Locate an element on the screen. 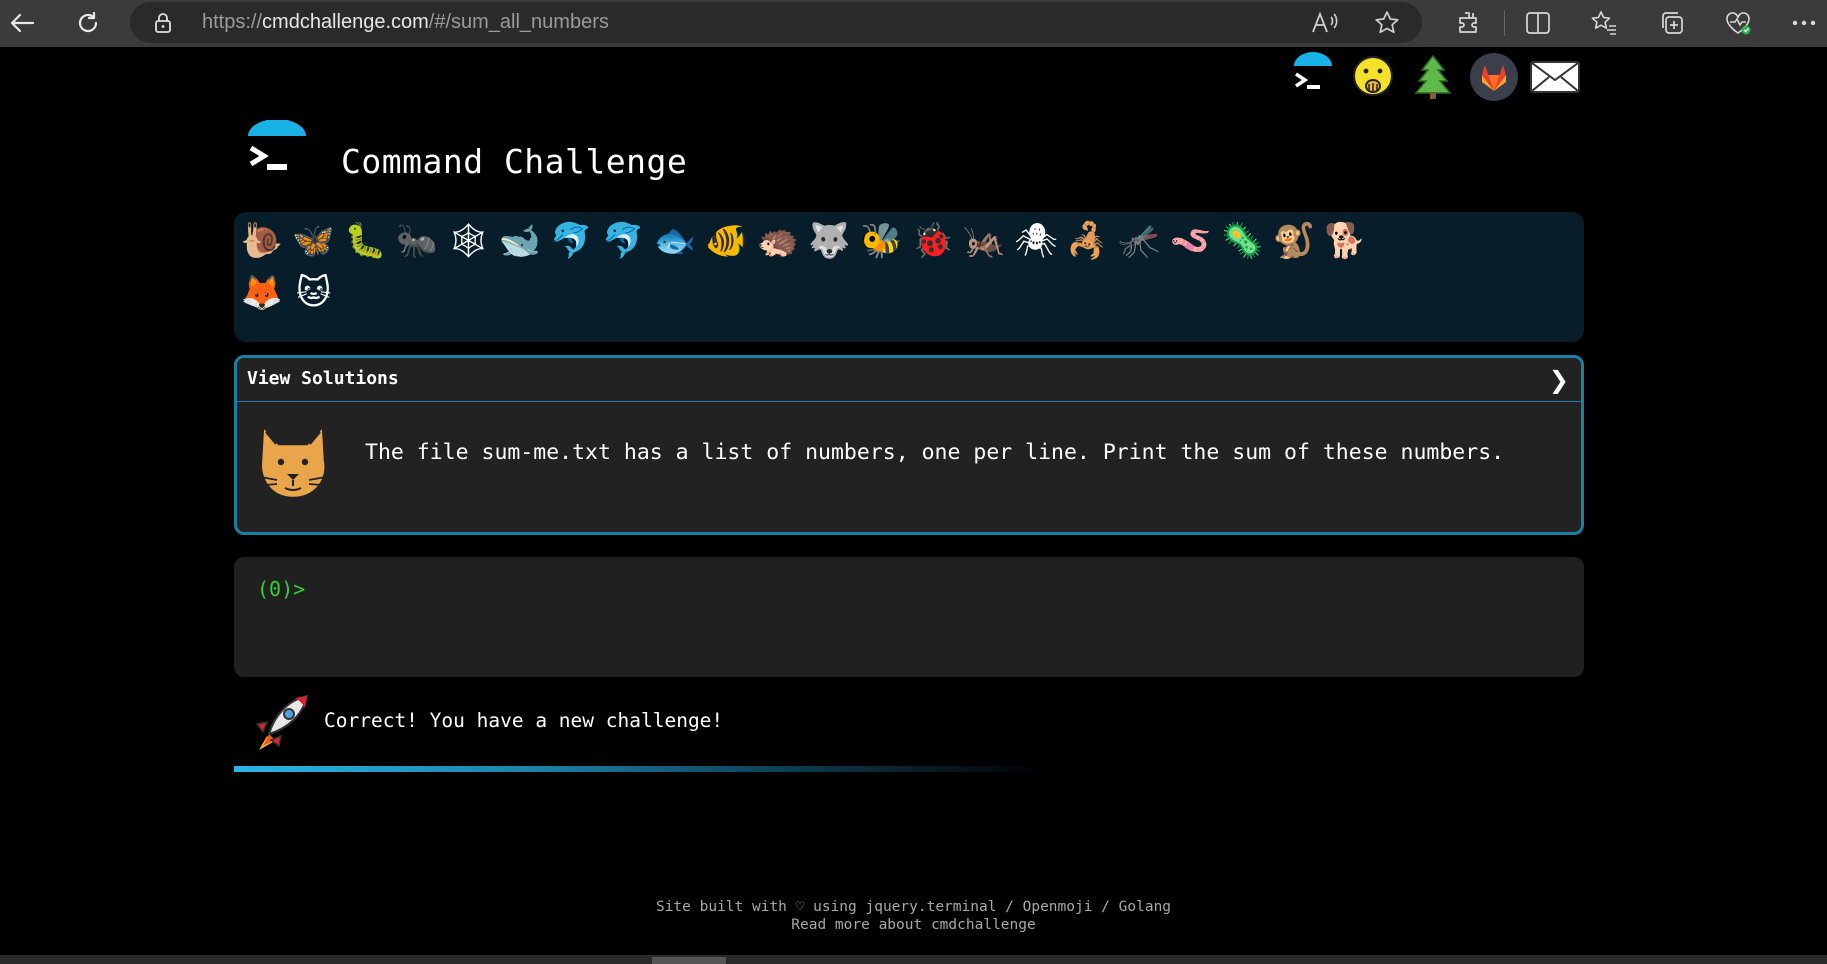  extensions-icon is located at coordinates (1468, 23).